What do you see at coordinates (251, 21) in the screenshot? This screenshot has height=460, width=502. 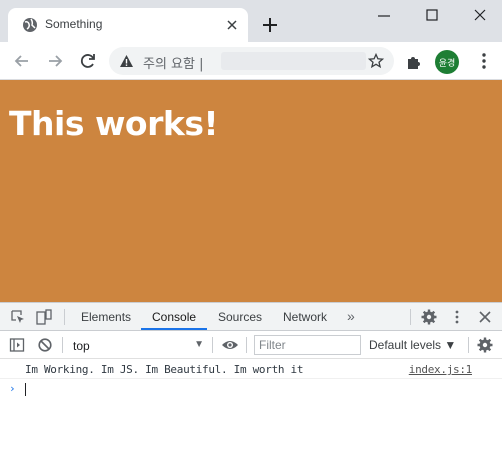 I see `title-bar: Something` at bounding box center [251, 21].